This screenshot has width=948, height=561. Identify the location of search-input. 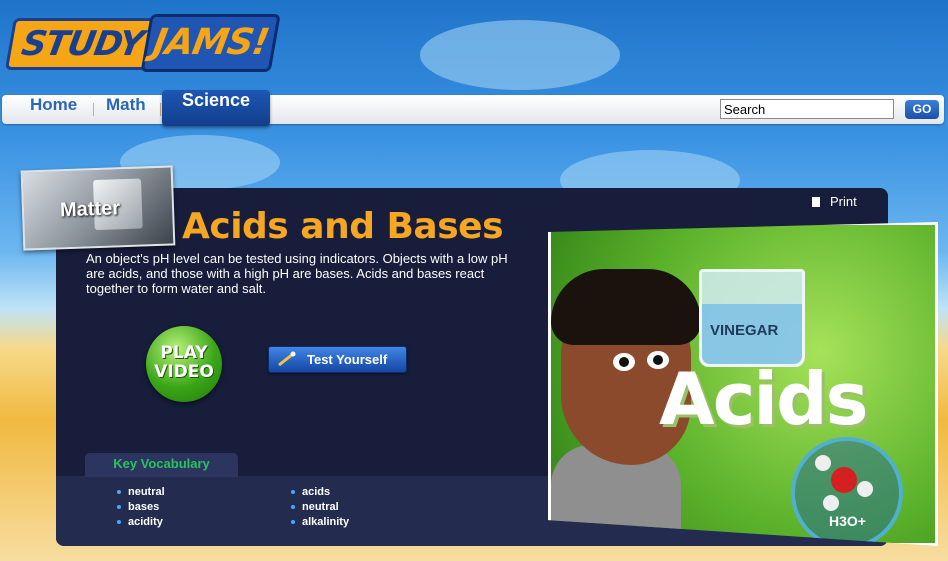
(807, 109).